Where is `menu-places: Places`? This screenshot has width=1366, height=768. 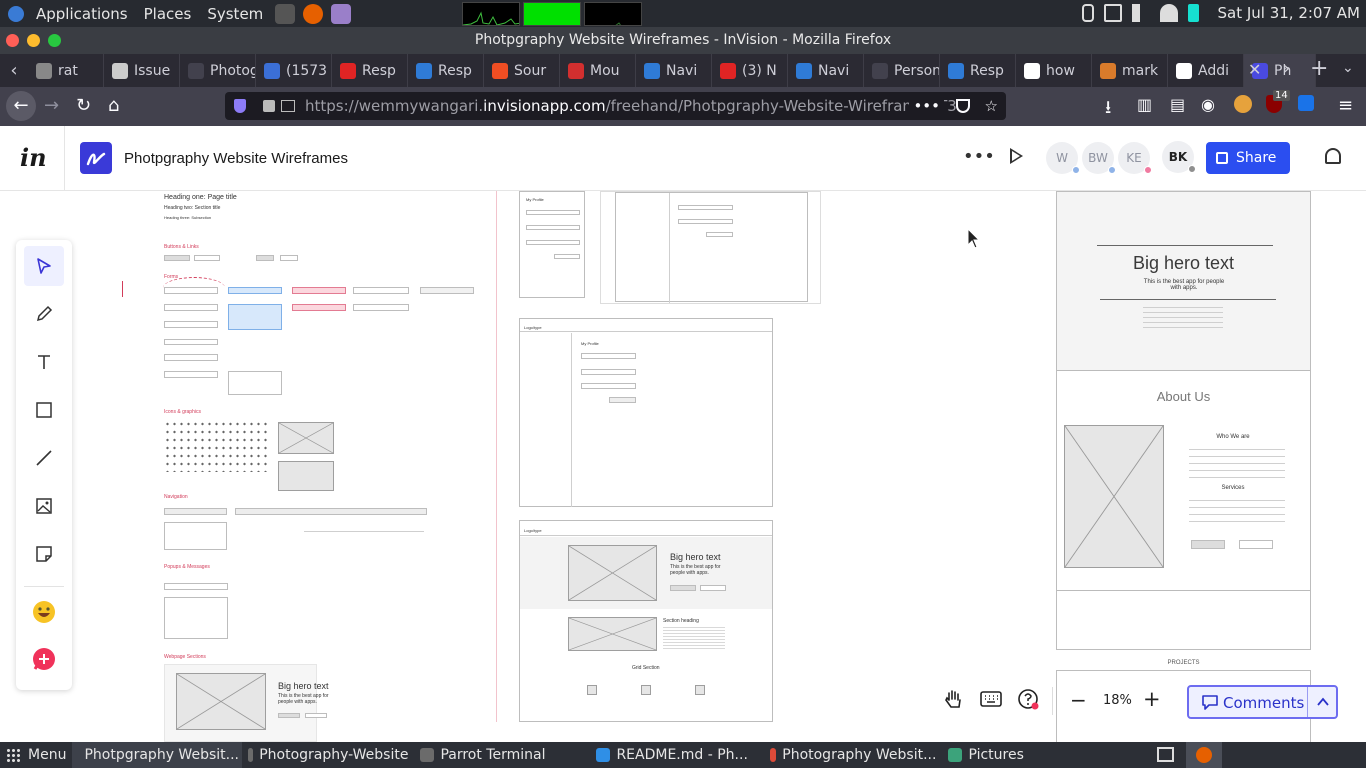 menu-places: Places is located at coordinates (168, 14).